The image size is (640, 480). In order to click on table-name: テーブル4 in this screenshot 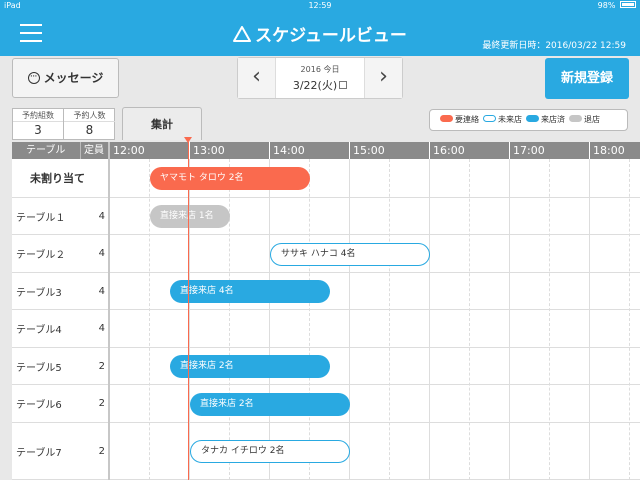, I will do `click(46, 328)`.